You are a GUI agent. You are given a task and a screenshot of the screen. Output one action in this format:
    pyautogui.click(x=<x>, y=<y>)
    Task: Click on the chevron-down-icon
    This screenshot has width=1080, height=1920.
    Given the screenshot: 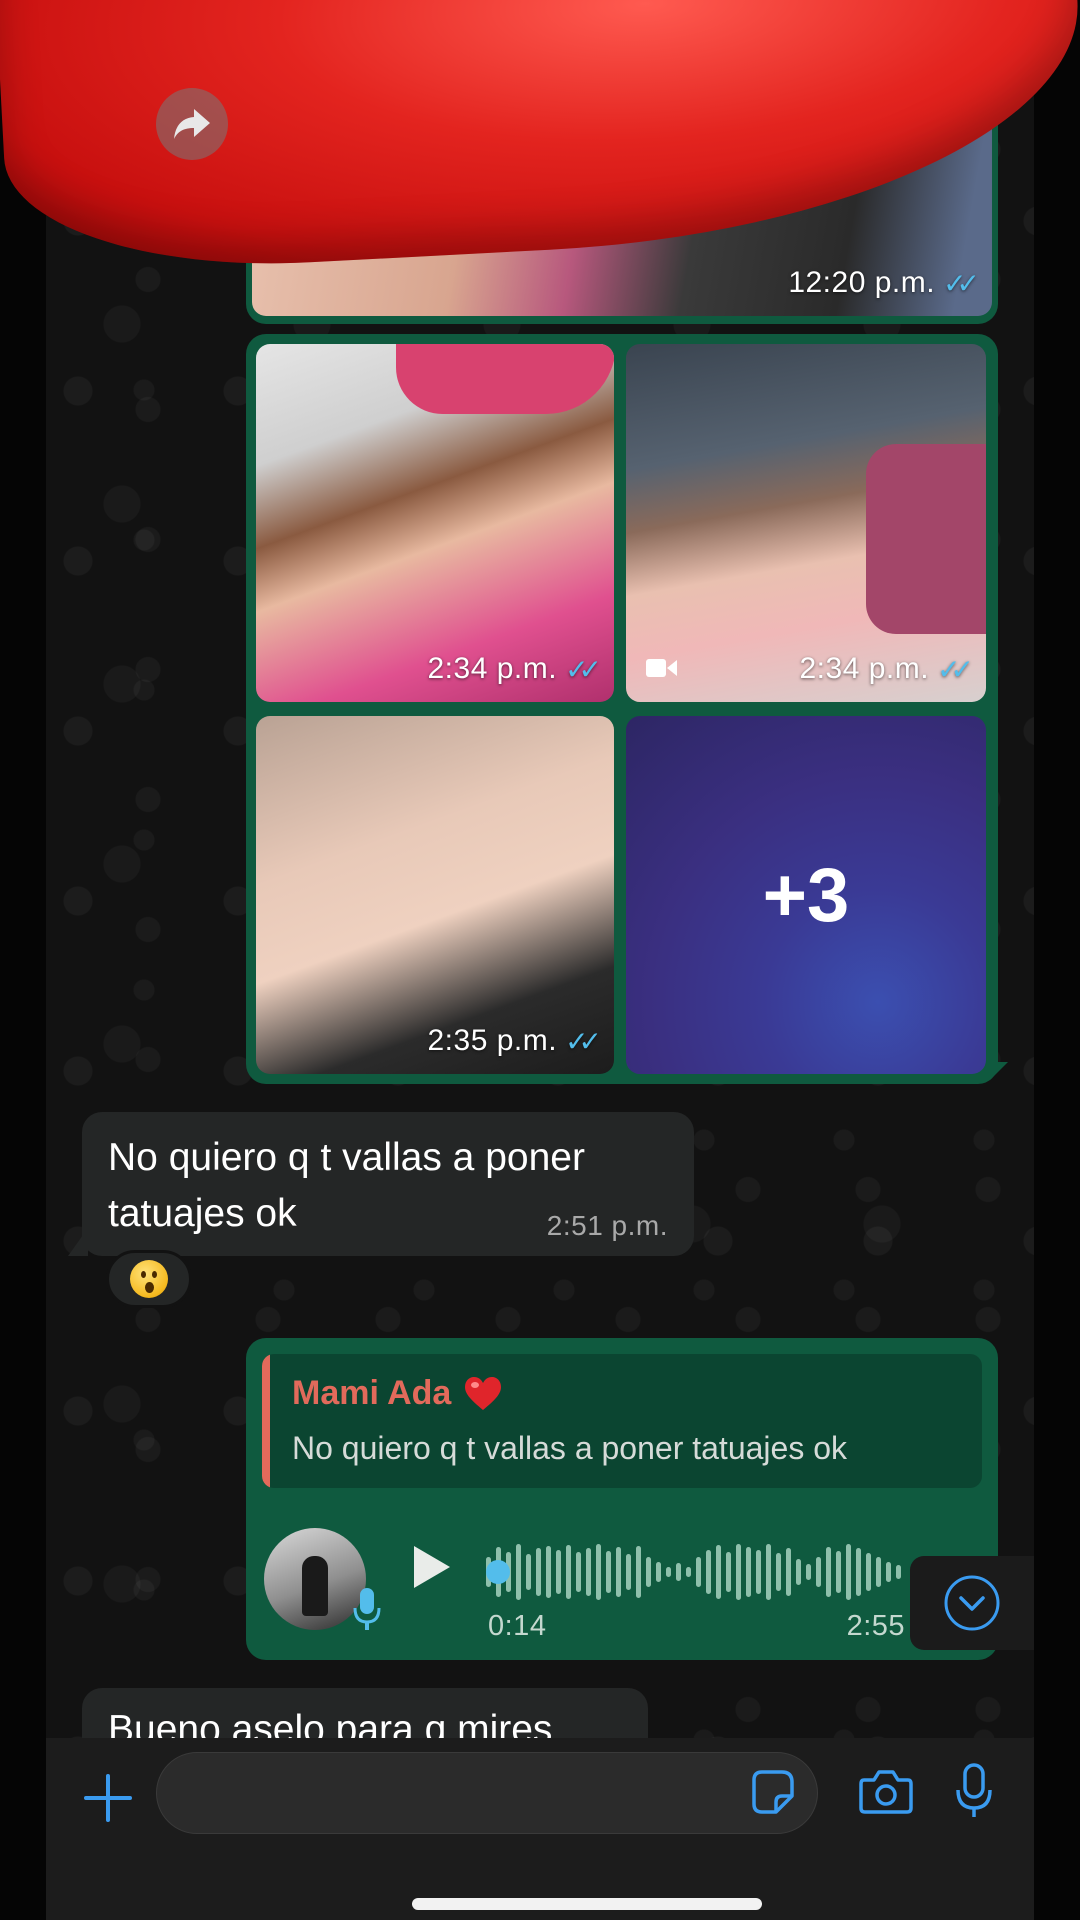 What is the action you would take?
    pyautogui.click(x=972, y=1603)
    